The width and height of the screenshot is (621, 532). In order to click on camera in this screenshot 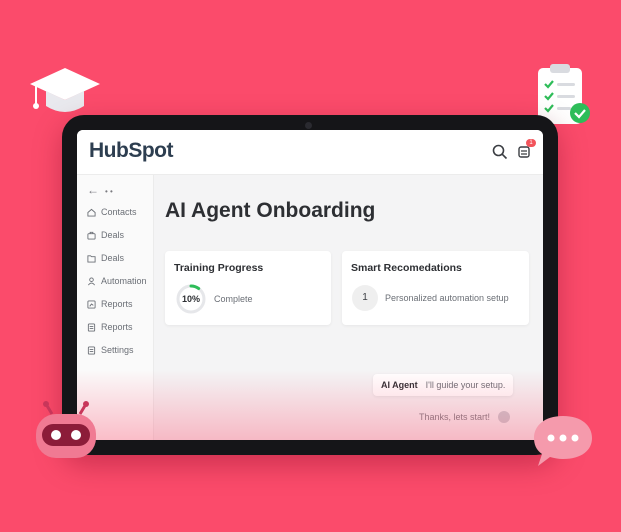, I will do `click(308, 125)`.